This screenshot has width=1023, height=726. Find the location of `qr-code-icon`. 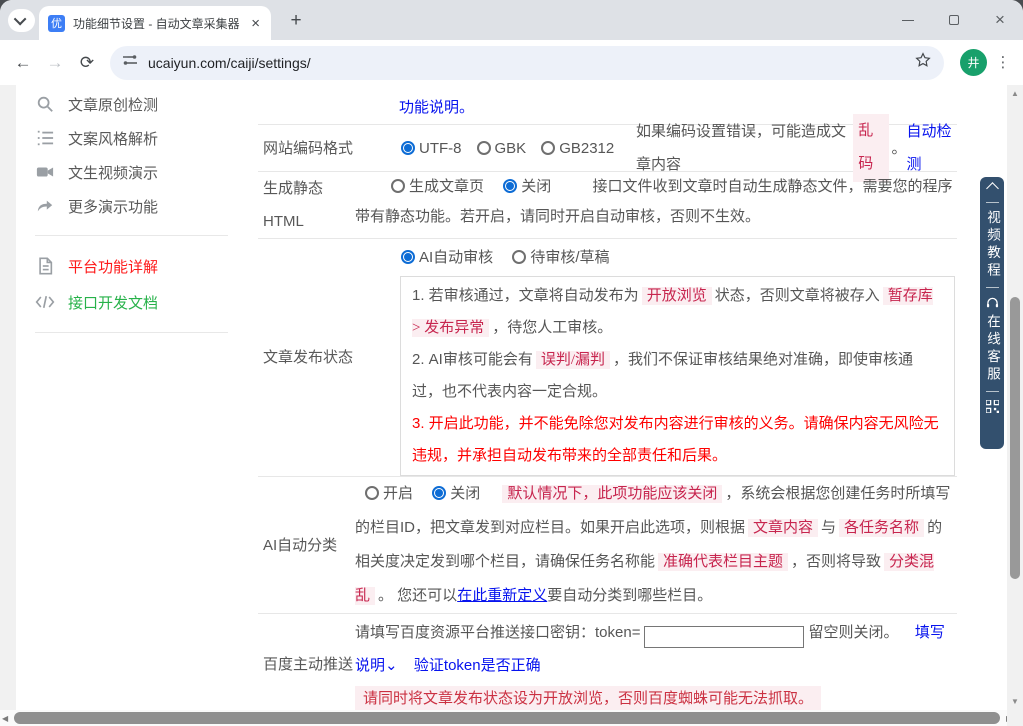

qr-code-icon is located at coordinates (992, 408).